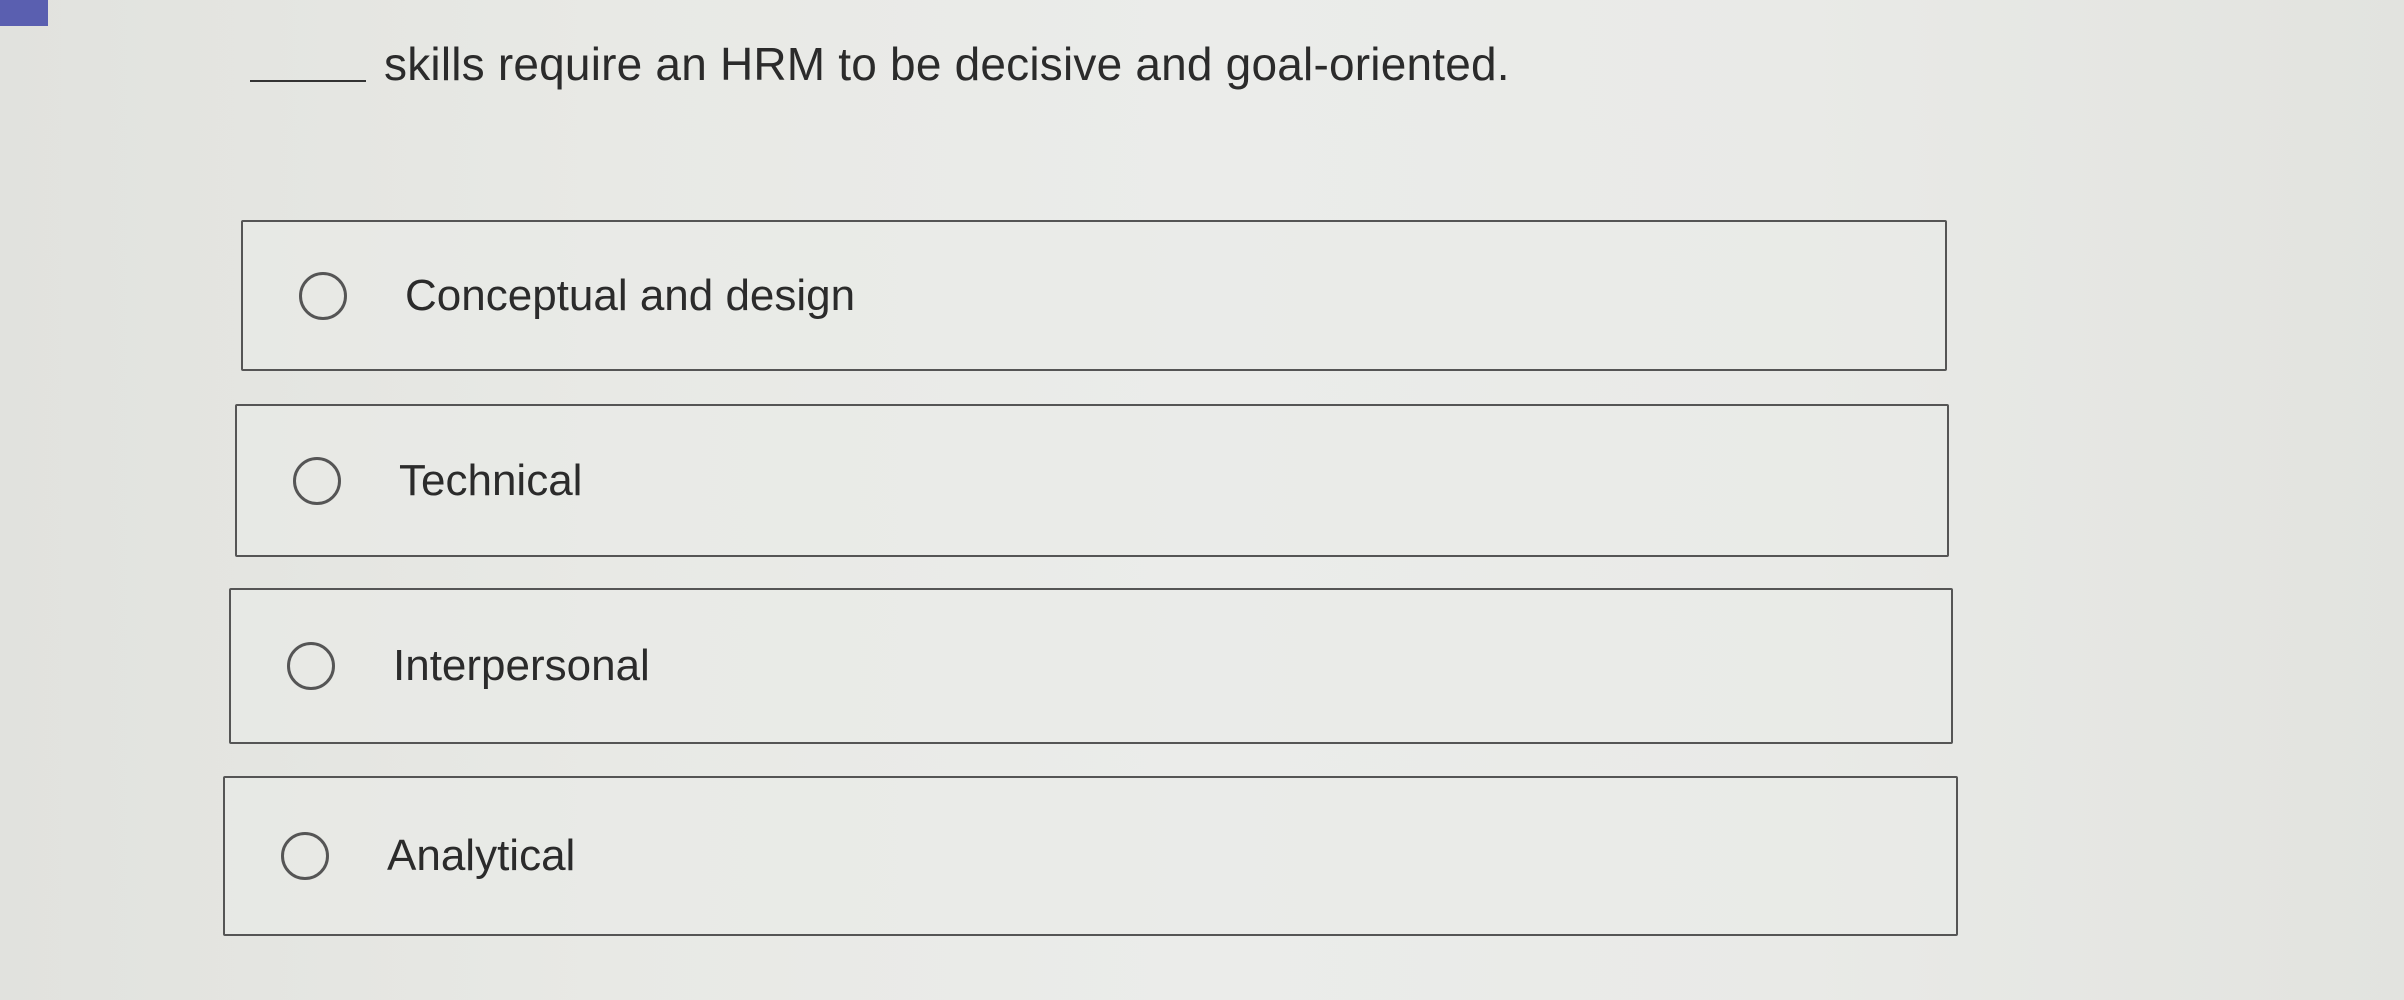 The width and height of the screenshot is (2404, 1000). I want to click on option-label: Conceptual and design, so click(630, 295).